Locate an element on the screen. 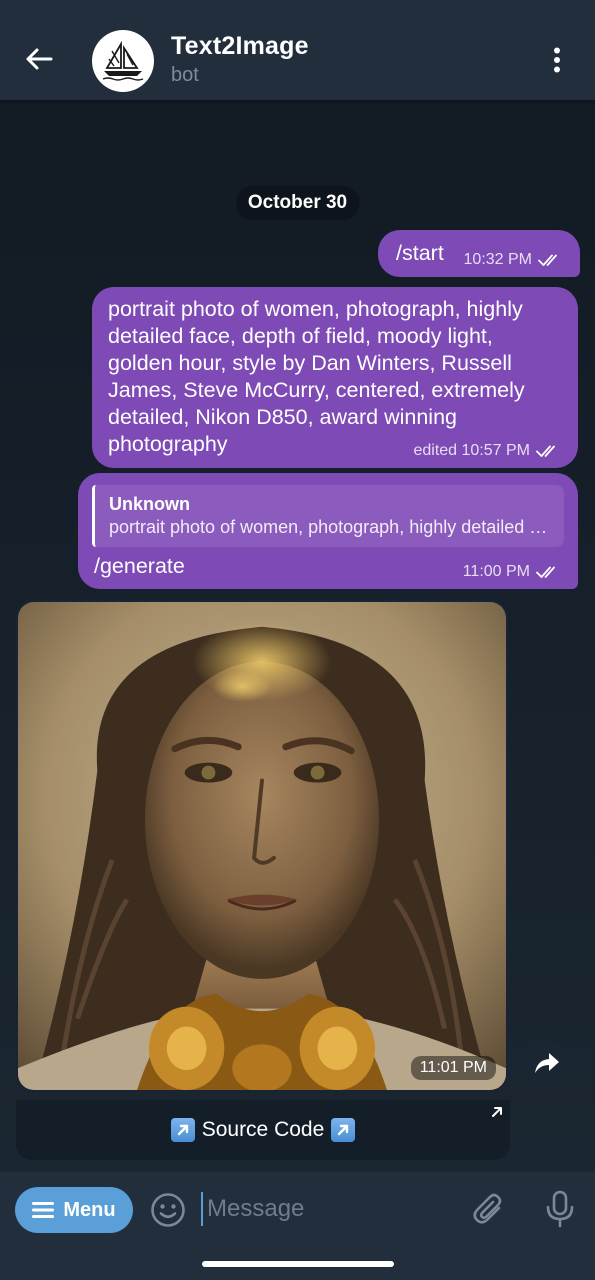 This screenshot has height=1280, width=595. sailboat-logo-icon is located at coordinates (123, 61).